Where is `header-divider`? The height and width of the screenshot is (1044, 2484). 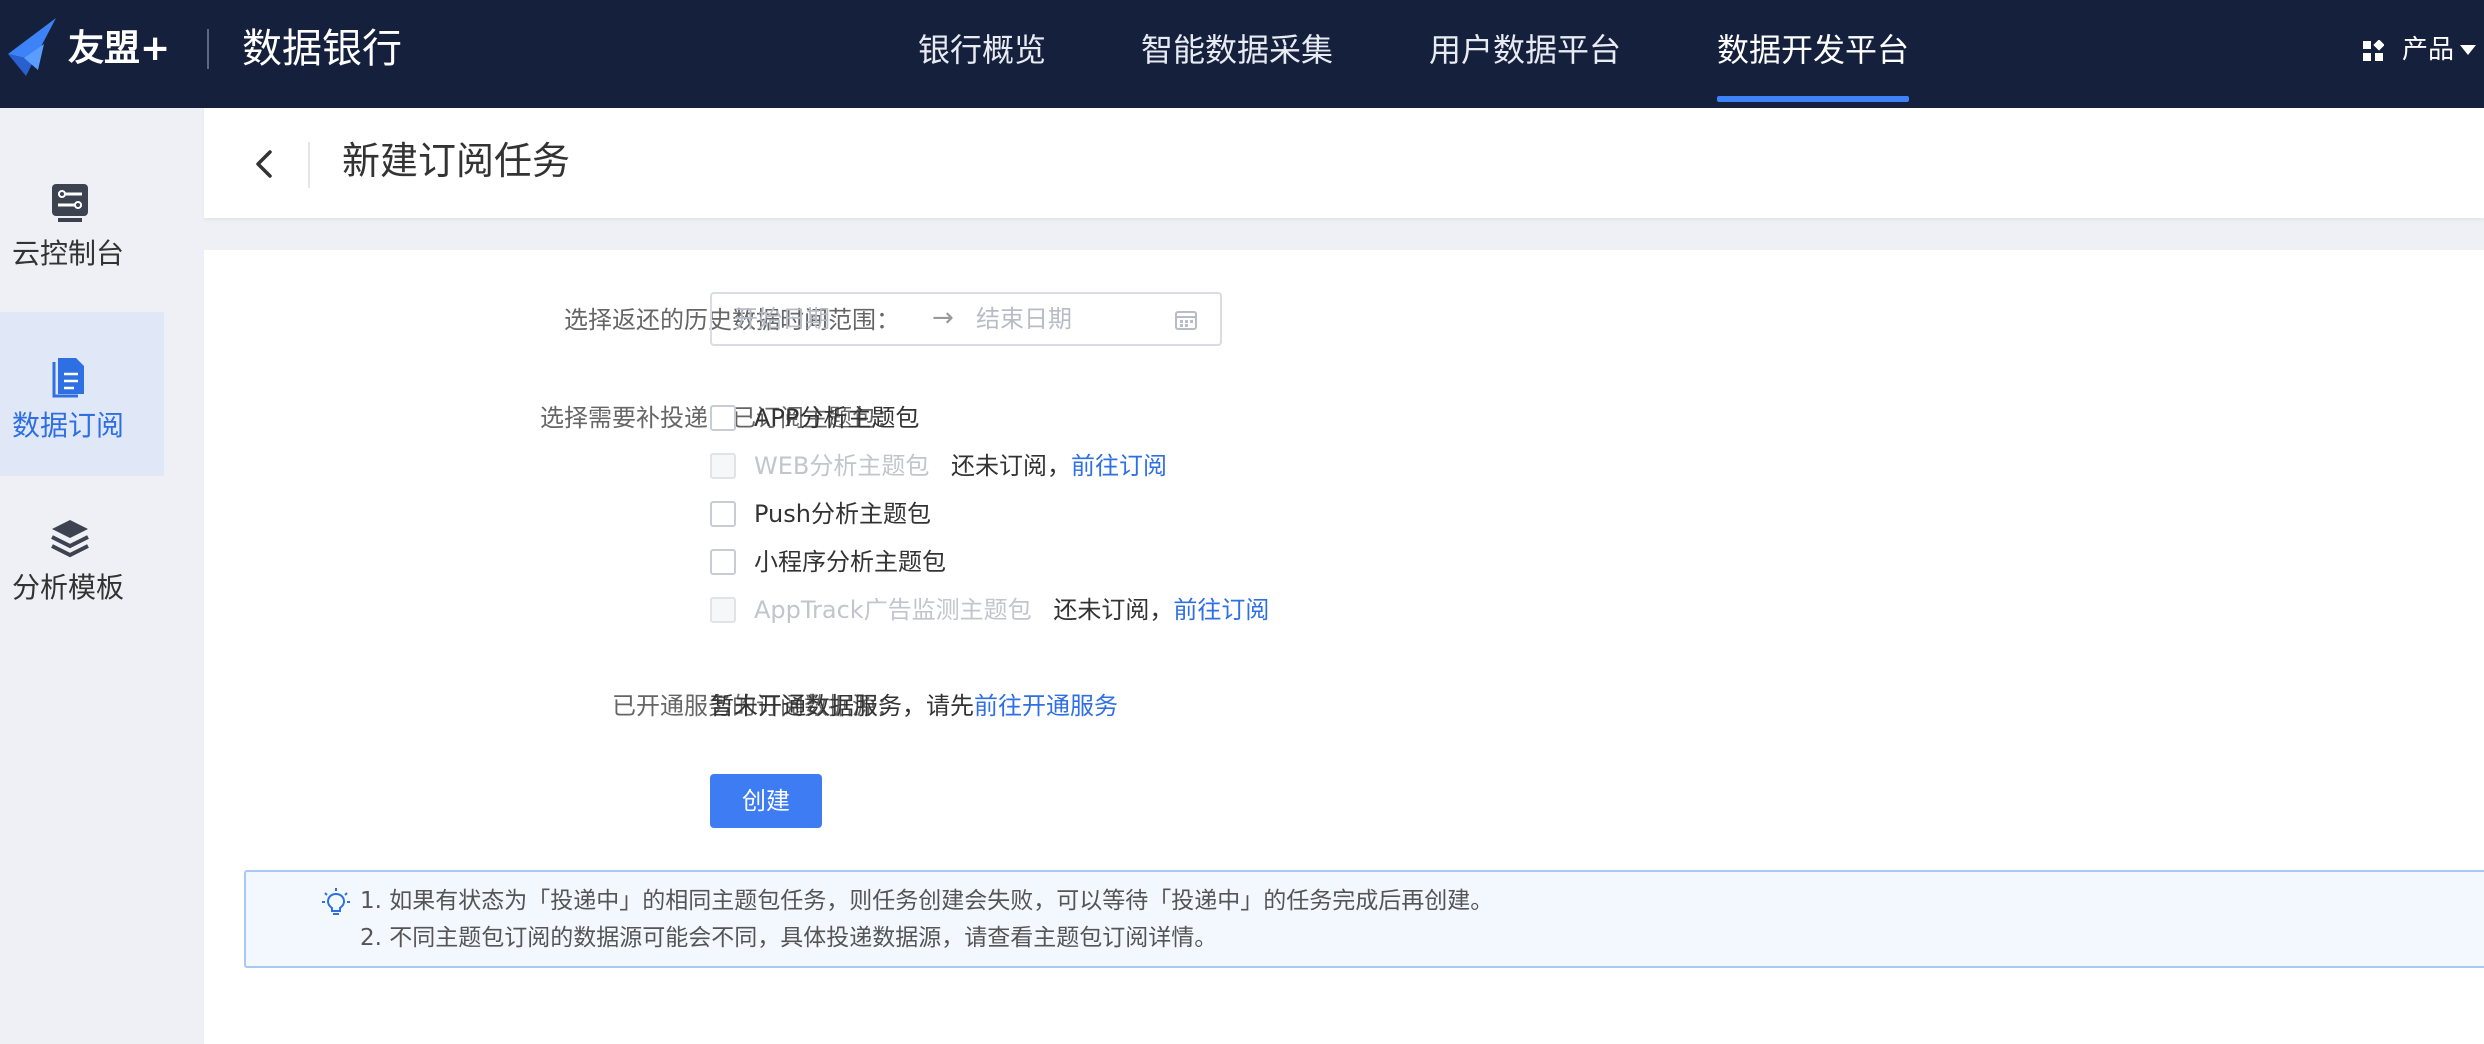
header-divider is located at coordinates (309, 165).